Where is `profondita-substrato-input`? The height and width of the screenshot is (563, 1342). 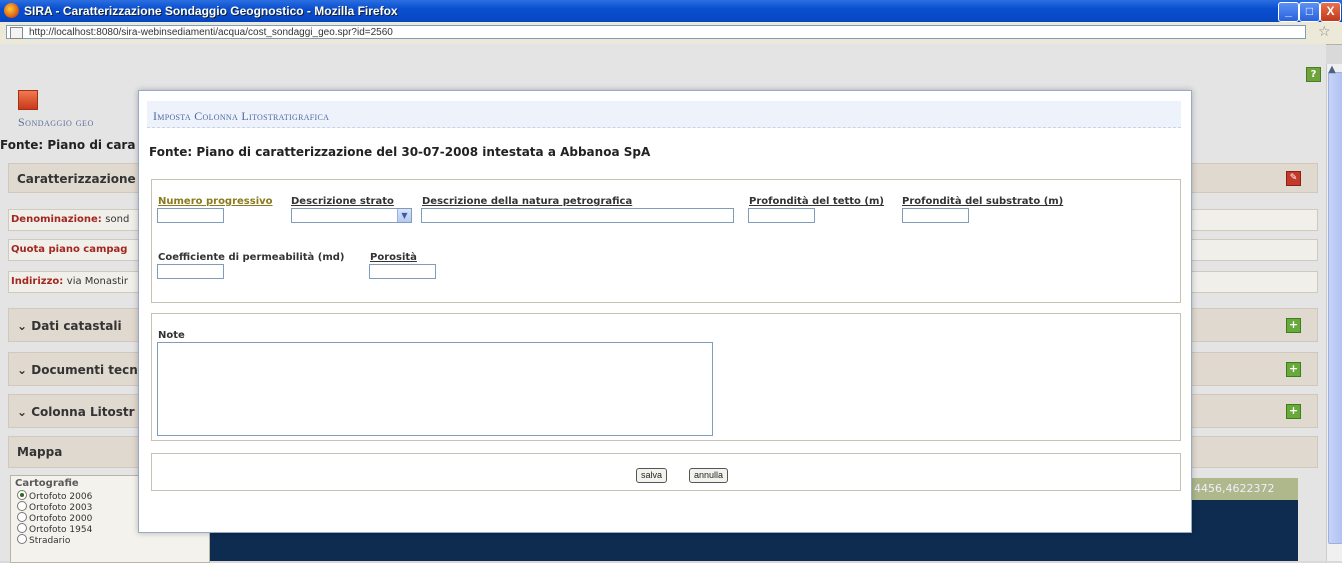
profondita-substrato-input is located at coordinates (935, 215).